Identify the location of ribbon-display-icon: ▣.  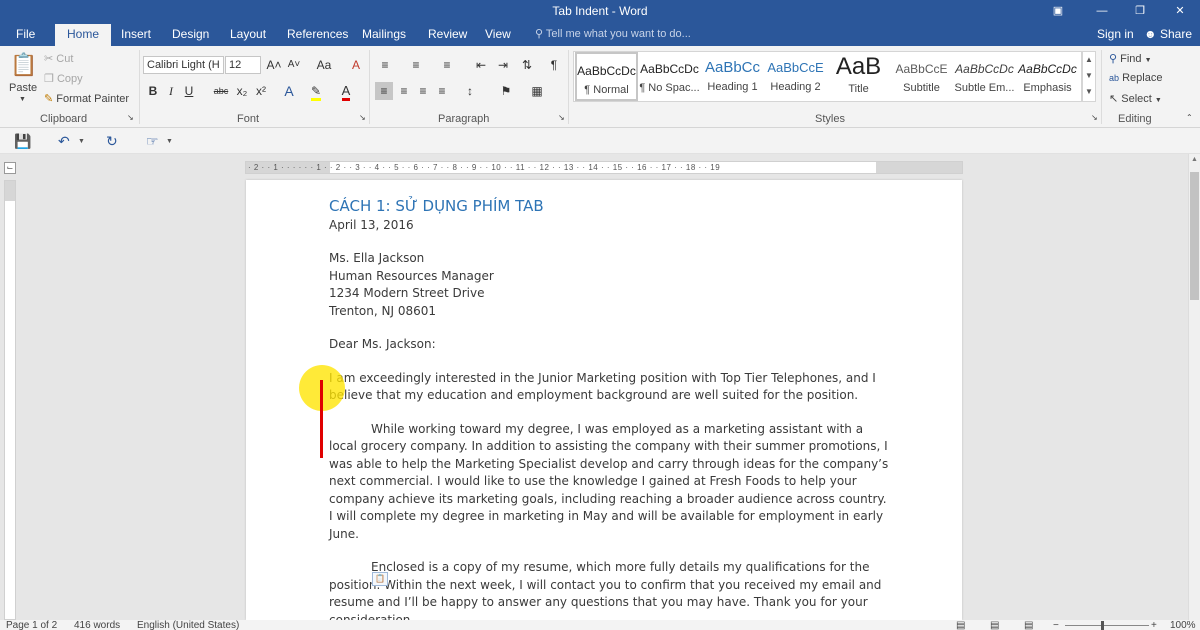
(1058, 11).